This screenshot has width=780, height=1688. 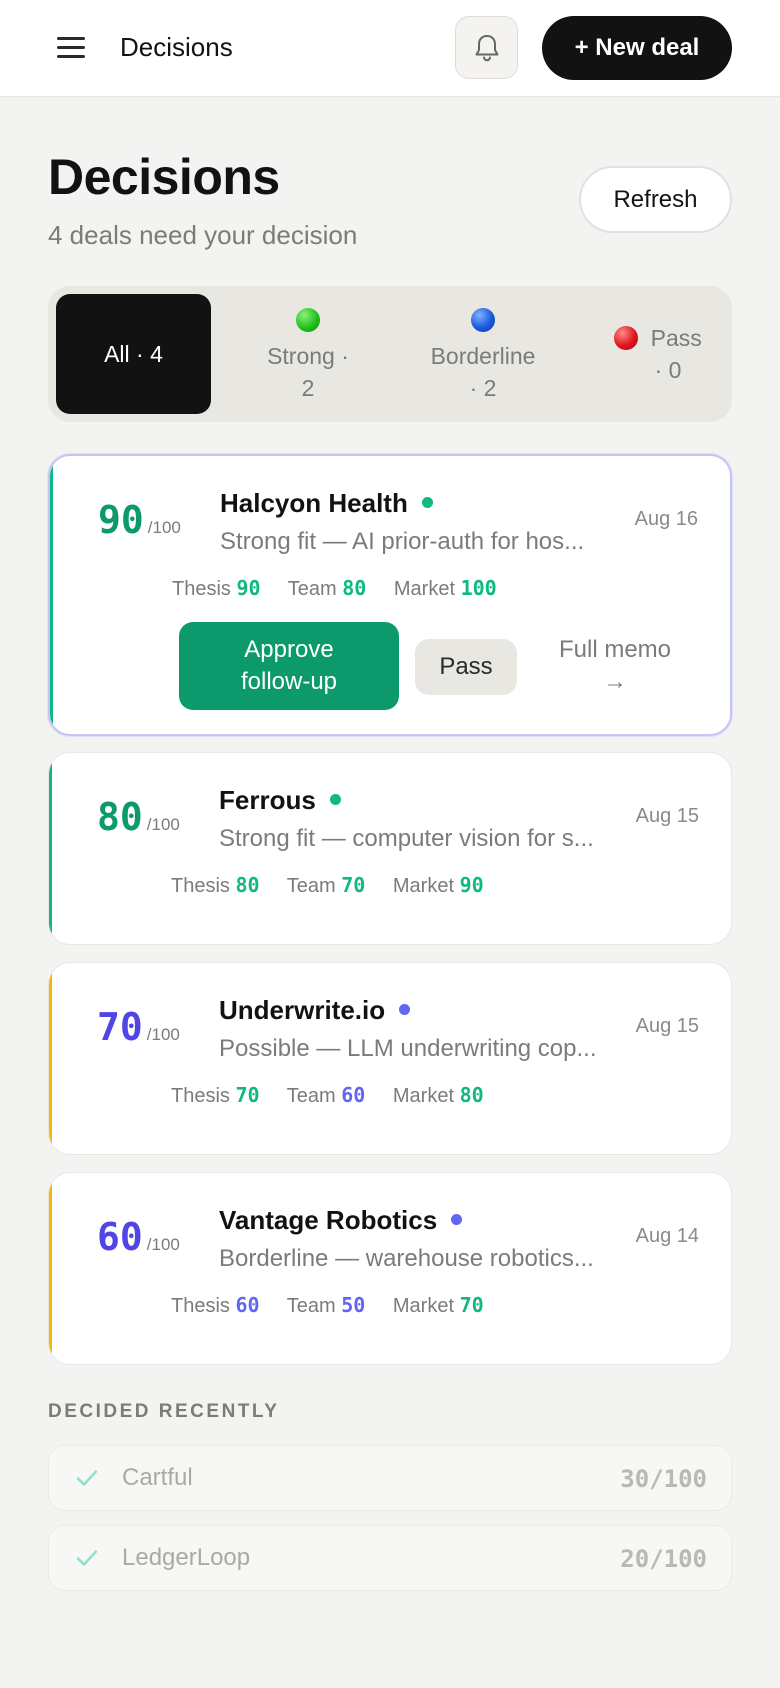 I want to click on filter-strong-count: 2, so click(x=308, y=388).